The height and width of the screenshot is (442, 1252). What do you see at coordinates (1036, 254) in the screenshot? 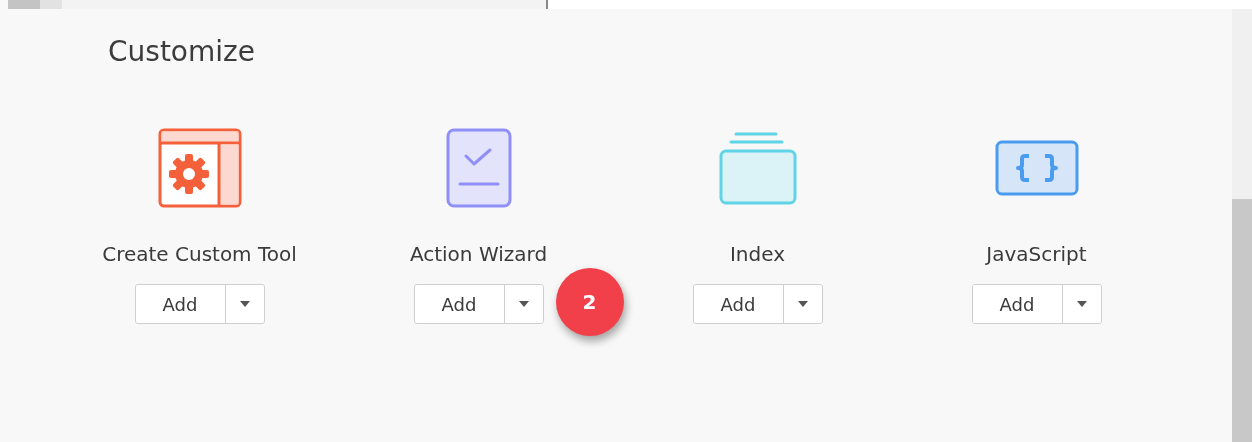
I see `tool-name: JavaScript` at bounding box center [1036, 254].